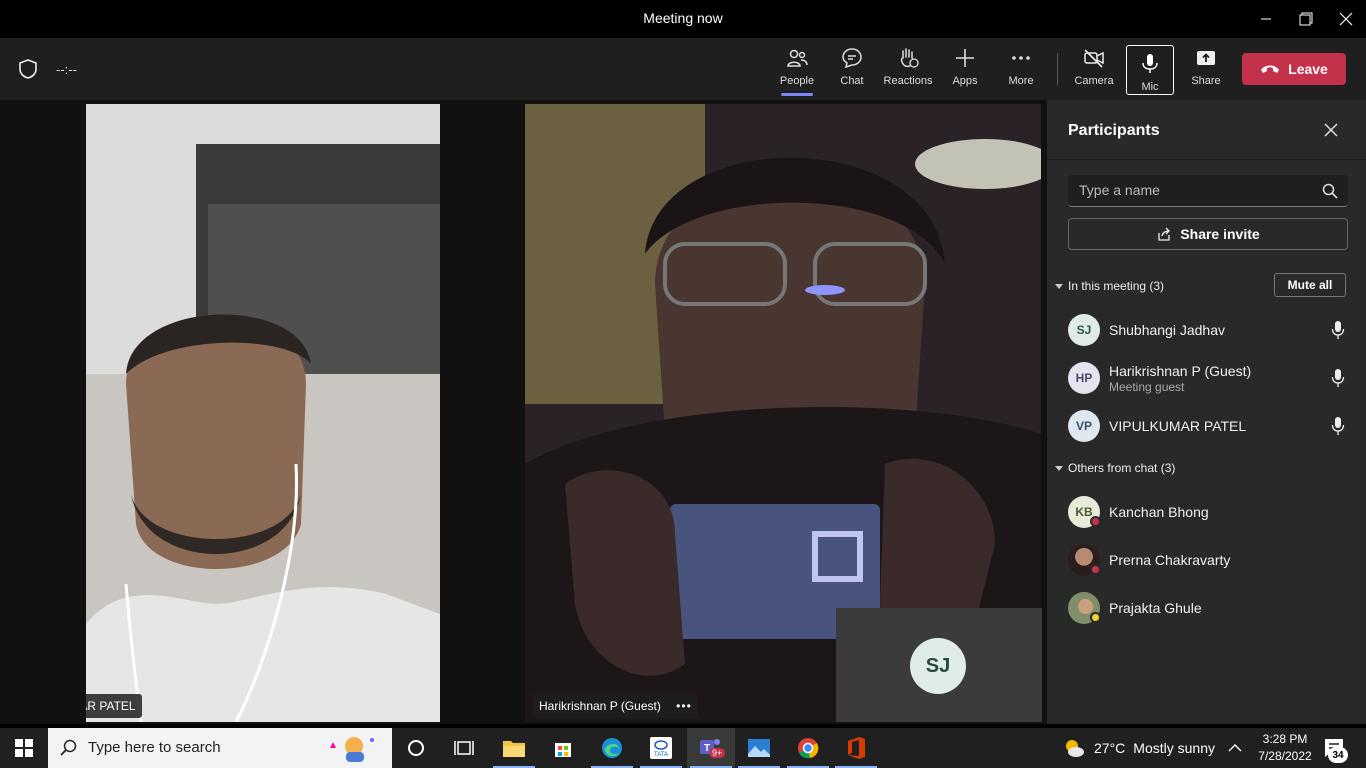 The width and height of the screenshot is (1366, 768). Describe the element at coordinates (1285, 756) in the screenshot. I see `clock-date: 7/28/2022` at that location.